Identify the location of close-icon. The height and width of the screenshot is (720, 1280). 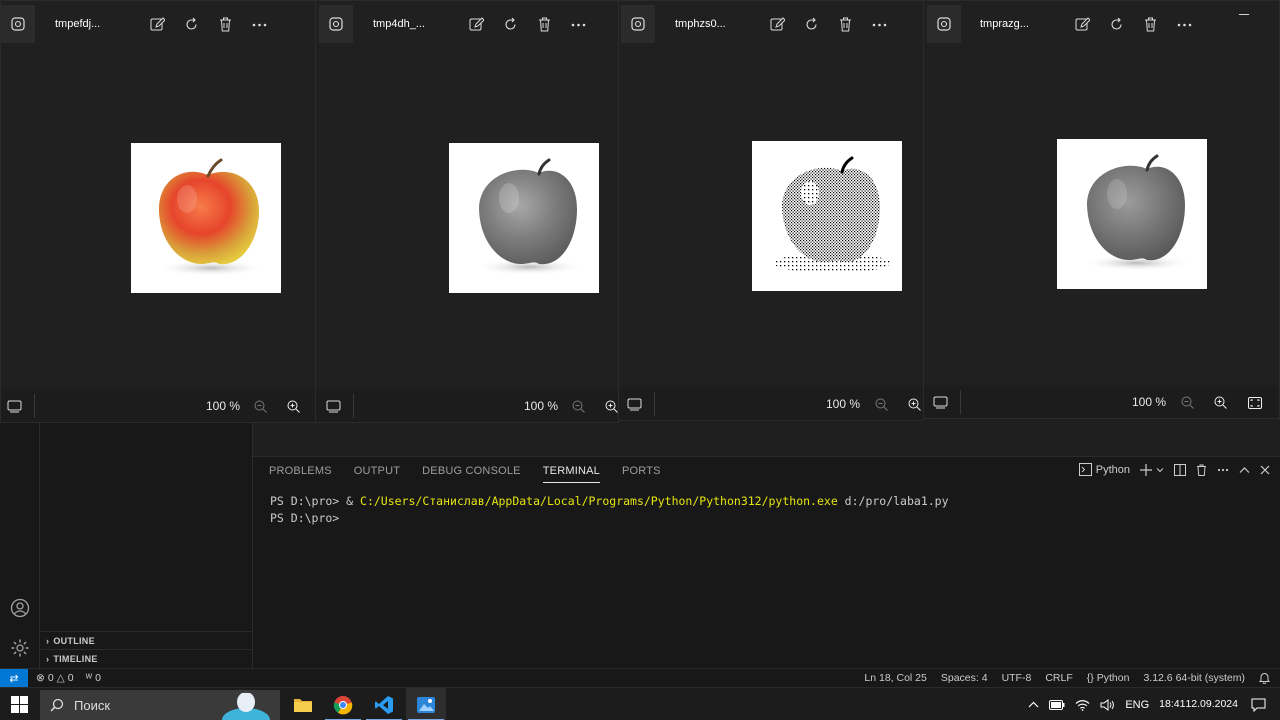
(1265, 469).